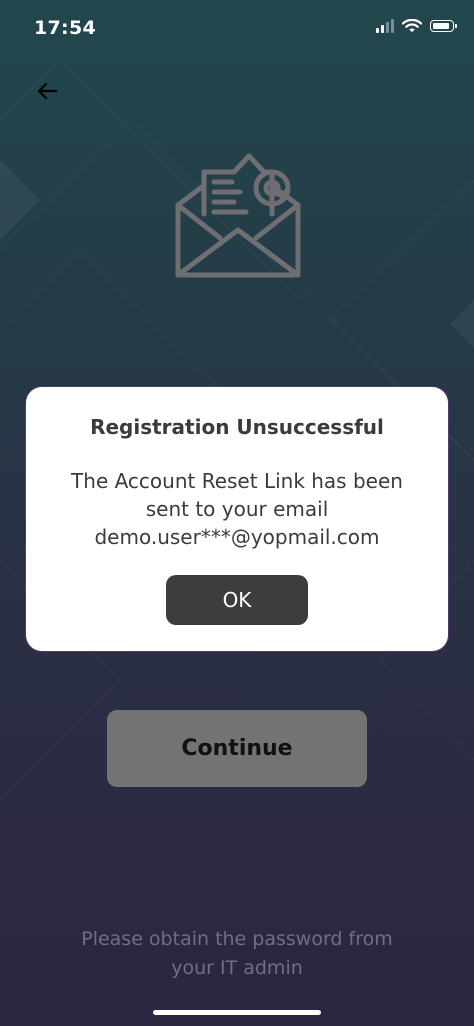 The height and width of the screenshot is (1026, 474). I want to click on envelope-email-icon, so click(238, 215).